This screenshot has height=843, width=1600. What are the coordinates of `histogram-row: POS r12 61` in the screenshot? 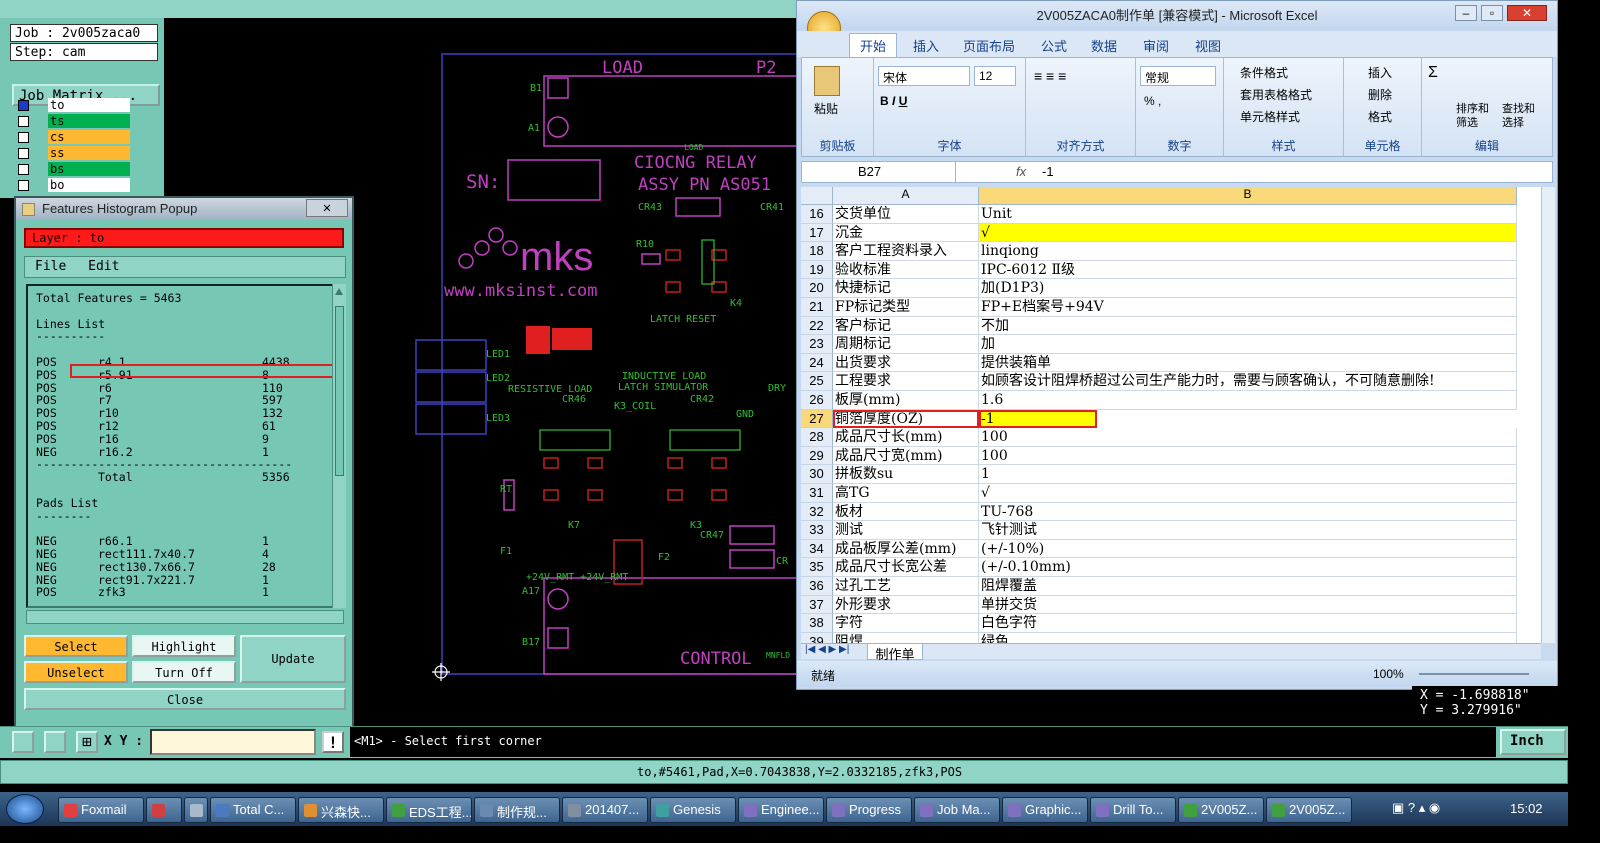 It's located at (183, 426).